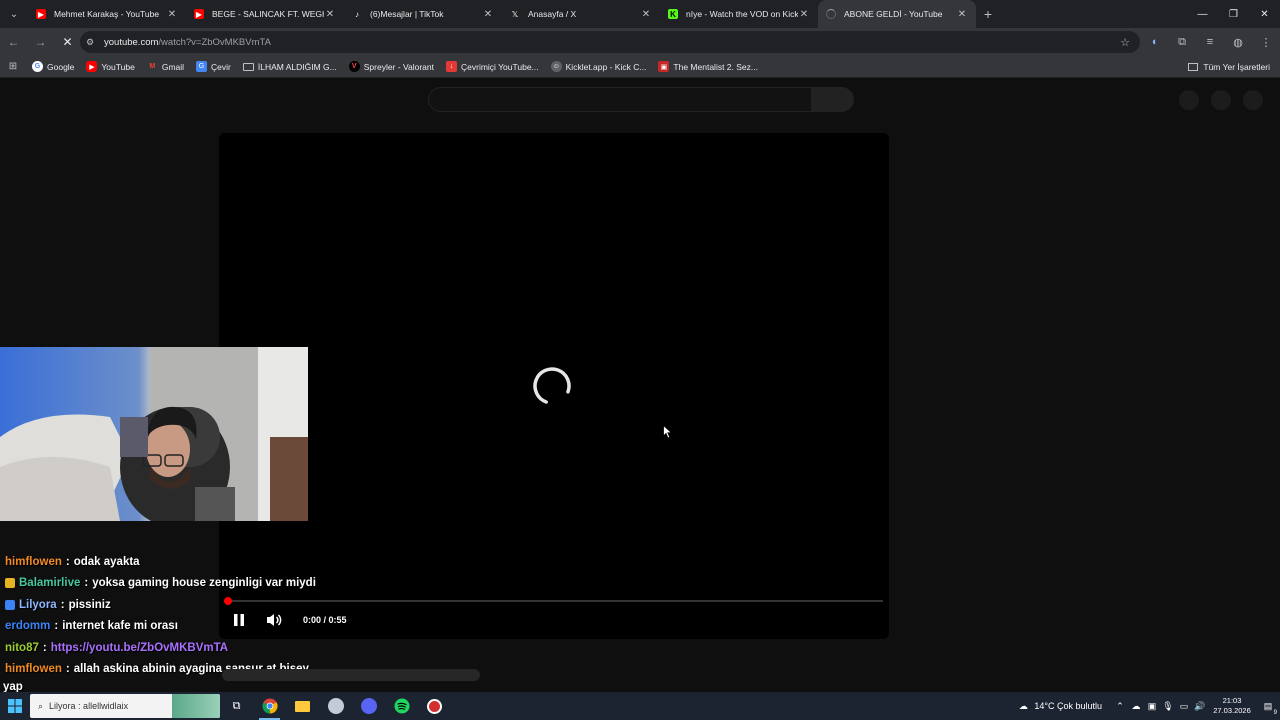  Describe the element at coordinates (33, 669) in the screenshot. I see `chat-username: himflowen` at that location.